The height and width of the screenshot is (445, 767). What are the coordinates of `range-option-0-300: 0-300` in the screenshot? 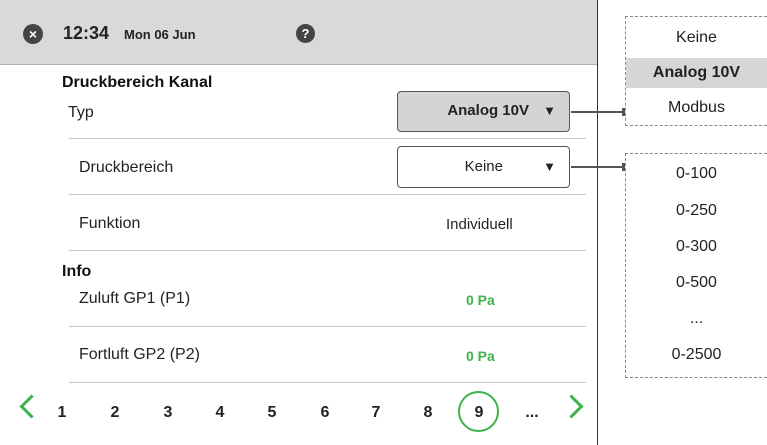 It's located at (696, 247).